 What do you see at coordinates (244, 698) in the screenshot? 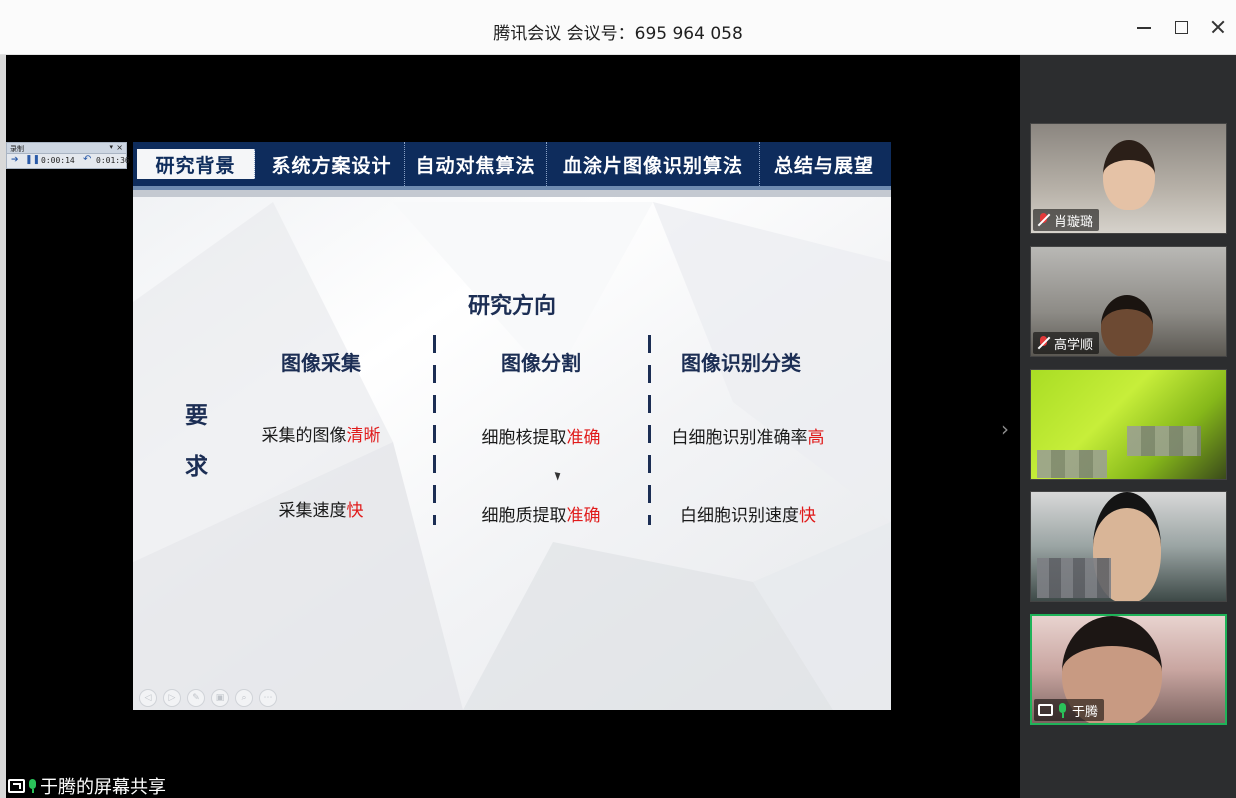
I see `zoom-icon: ⌕` at bounding box center [244, 698].